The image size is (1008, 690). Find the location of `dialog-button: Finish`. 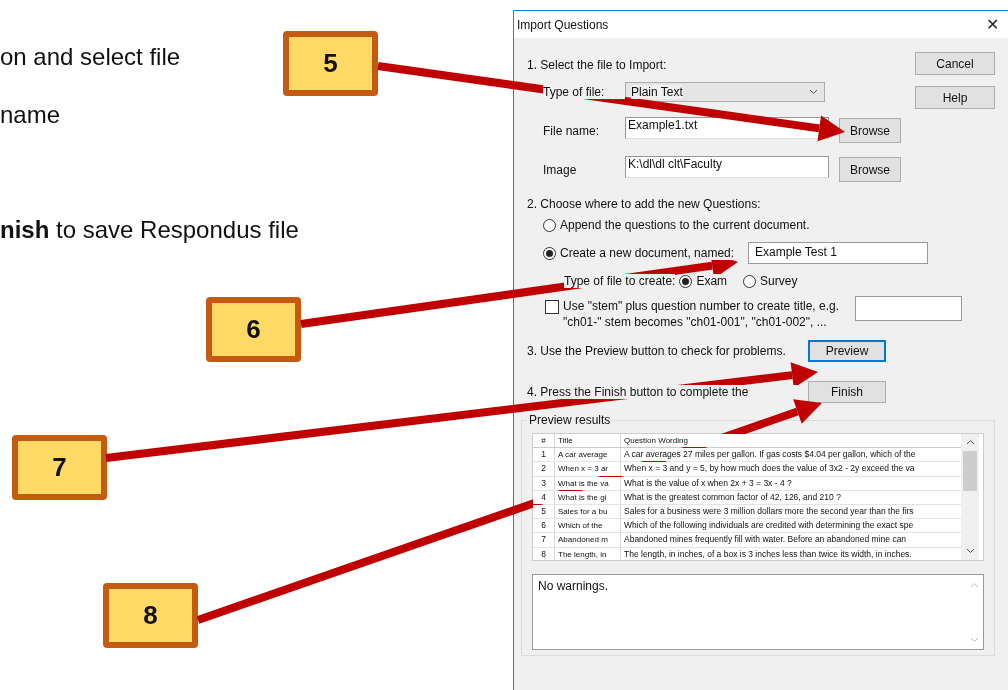

dialog-button: Finish is located at coordinates (847, 391).